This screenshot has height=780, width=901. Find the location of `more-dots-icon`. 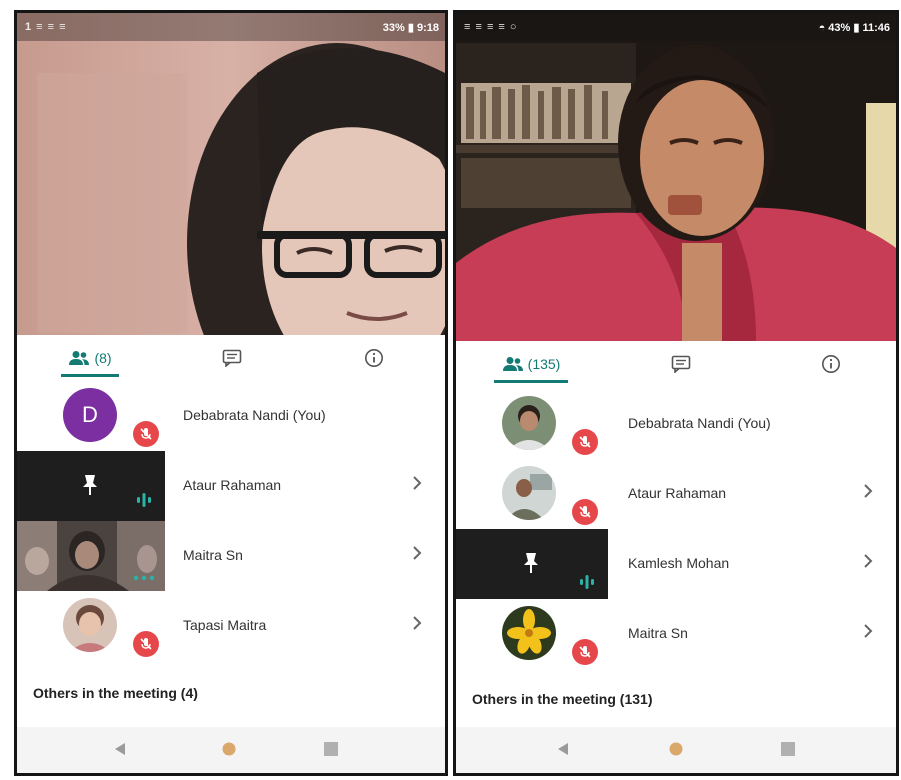

more-dots-icon is located at coordinates (144, 578).